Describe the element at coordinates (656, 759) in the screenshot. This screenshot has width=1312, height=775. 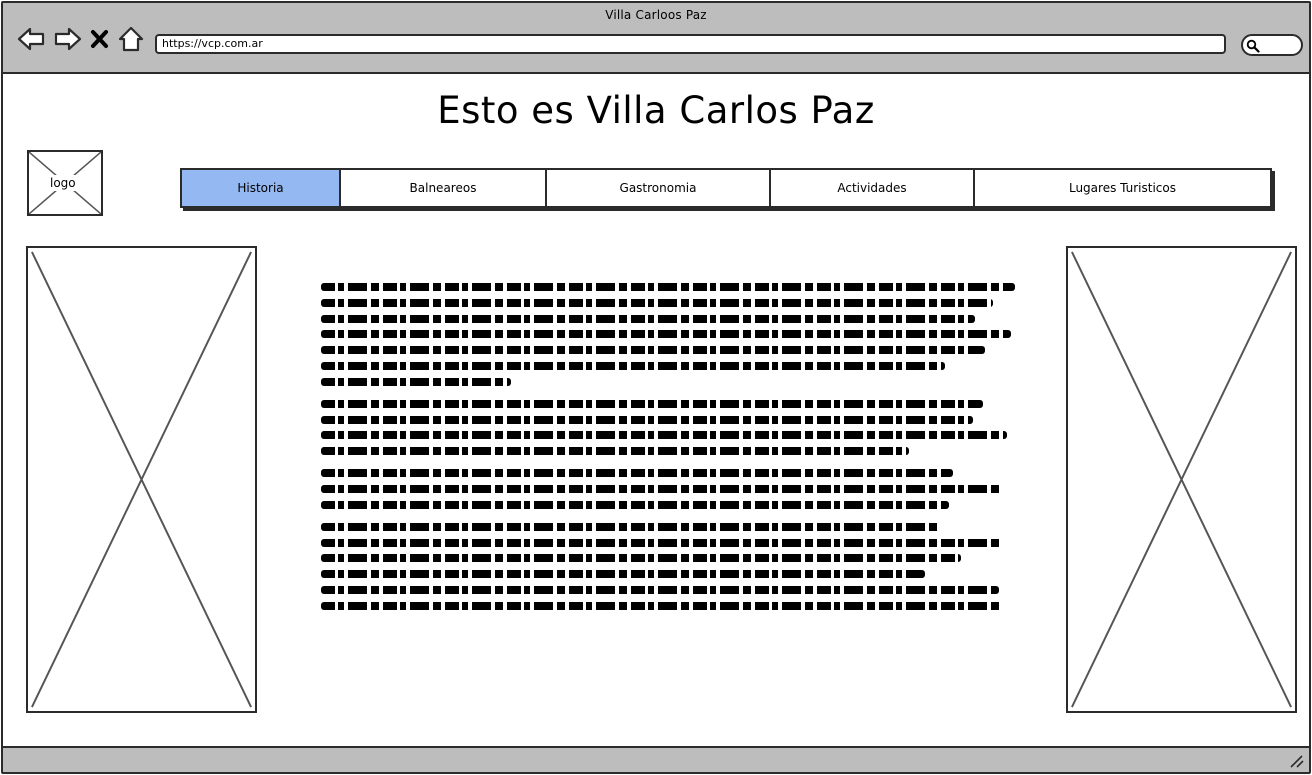
I see `status-bar` at that location.